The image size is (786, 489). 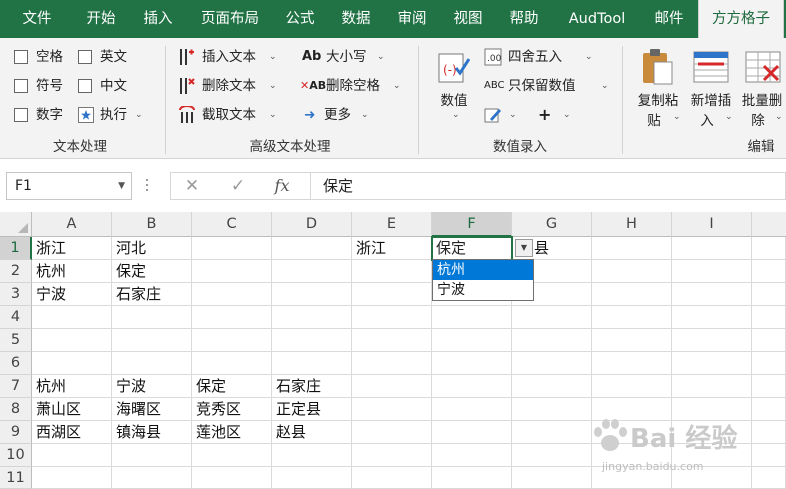 What do you see at coordinates (72, 409) in the screenshot?
I see `cell-a8: 萧山区` at bounding box center [72, 409].